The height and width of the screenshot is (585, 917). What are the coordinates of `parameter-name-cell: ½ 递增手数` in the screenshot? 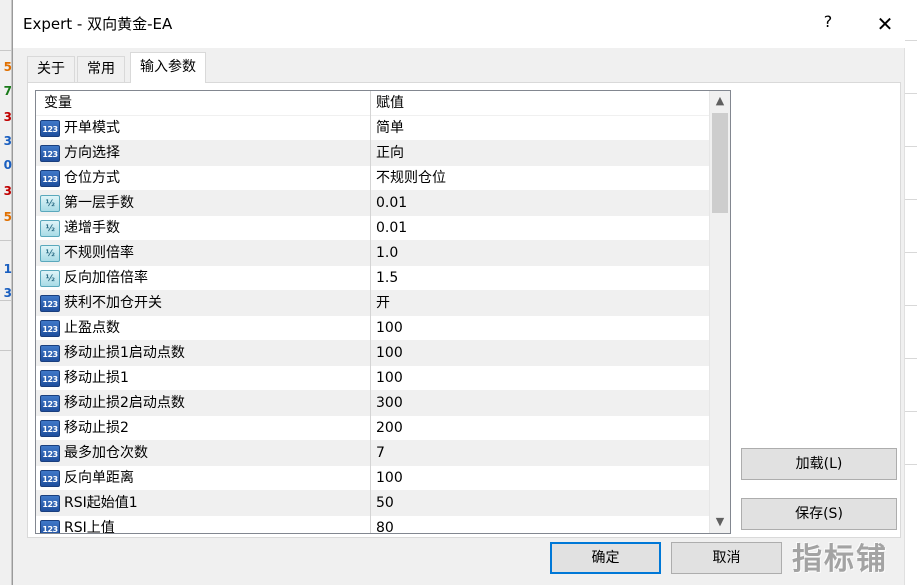 It's located at (203, 228).